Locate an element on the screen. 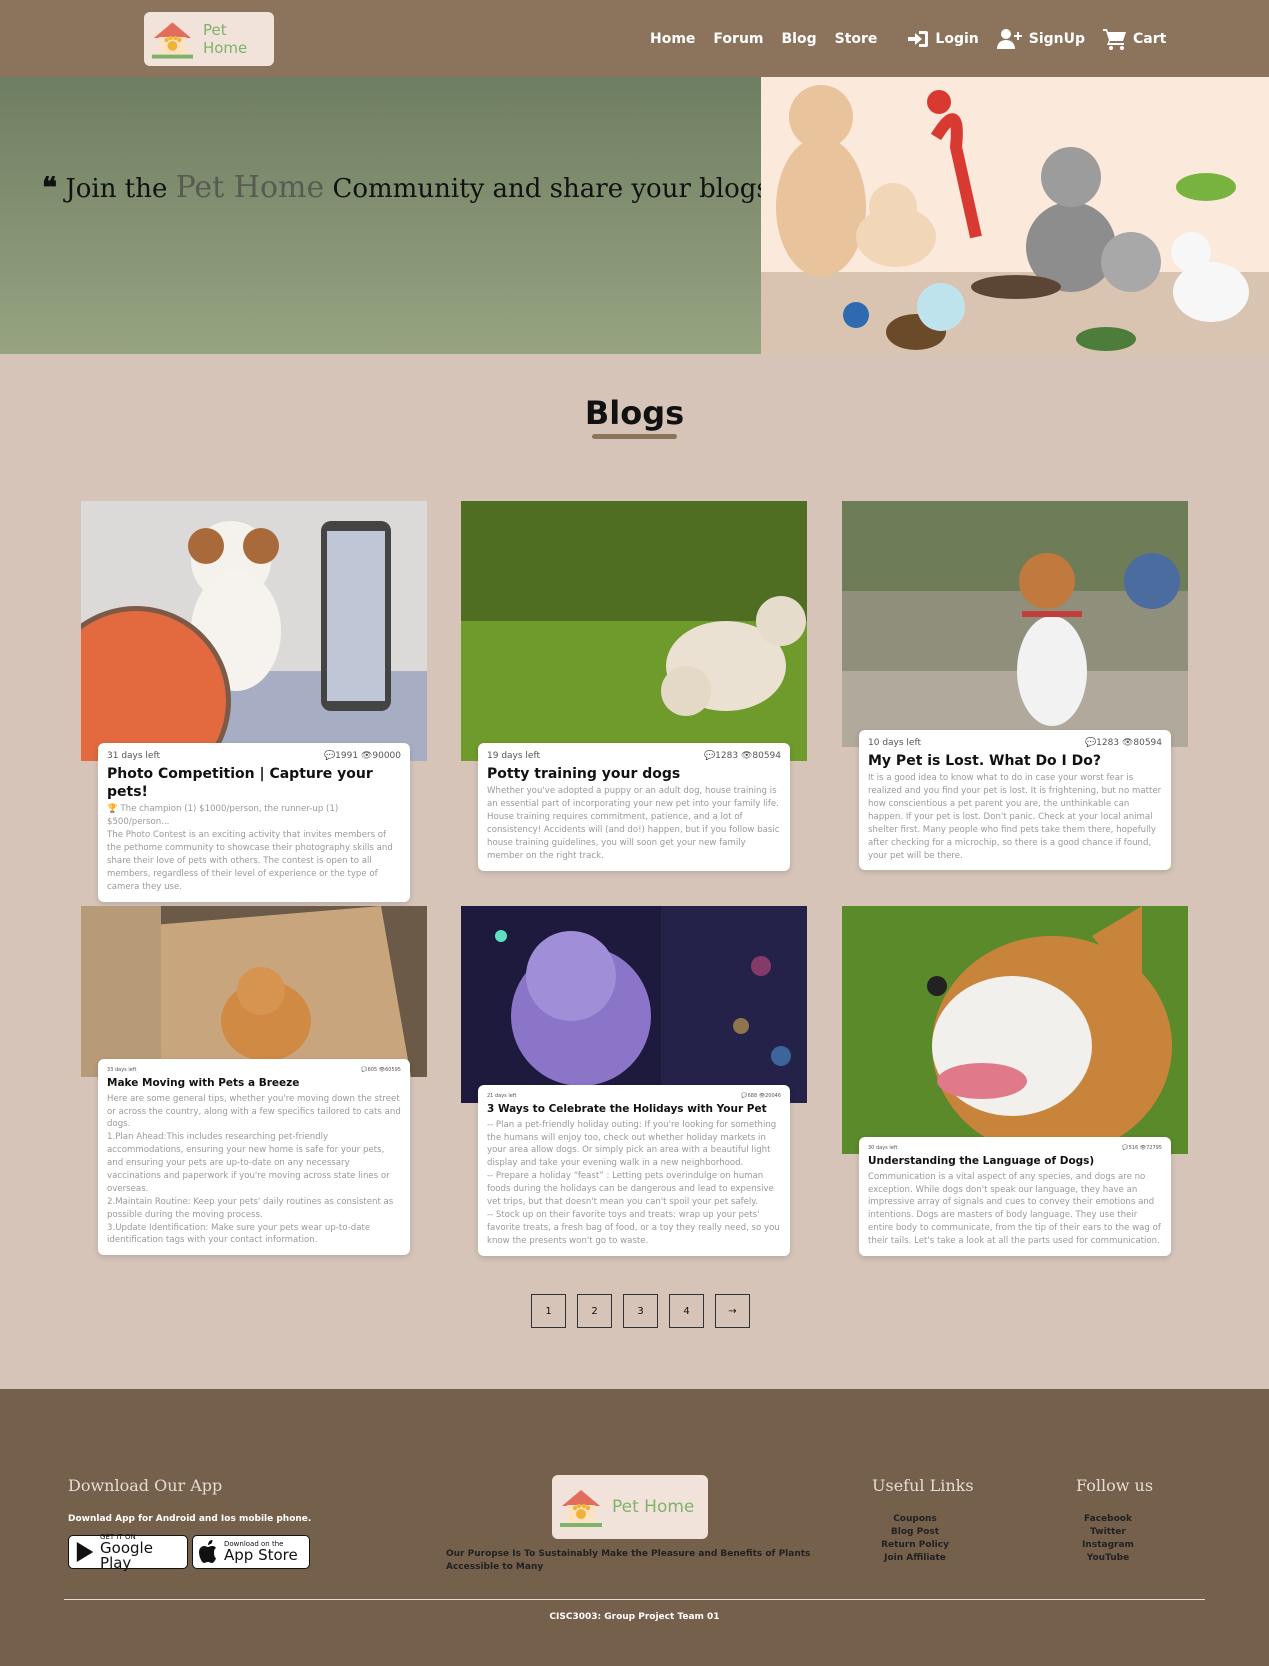 The width and height of the screenshot is (1269, 1666). nav-cart: Cart is located at coordinates (1134, 39).